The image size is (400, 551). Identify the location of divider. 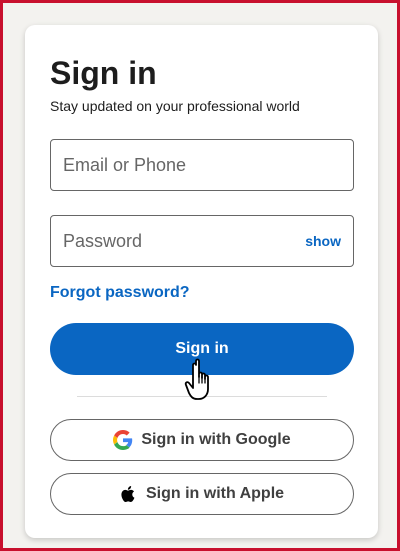
(202, 396).